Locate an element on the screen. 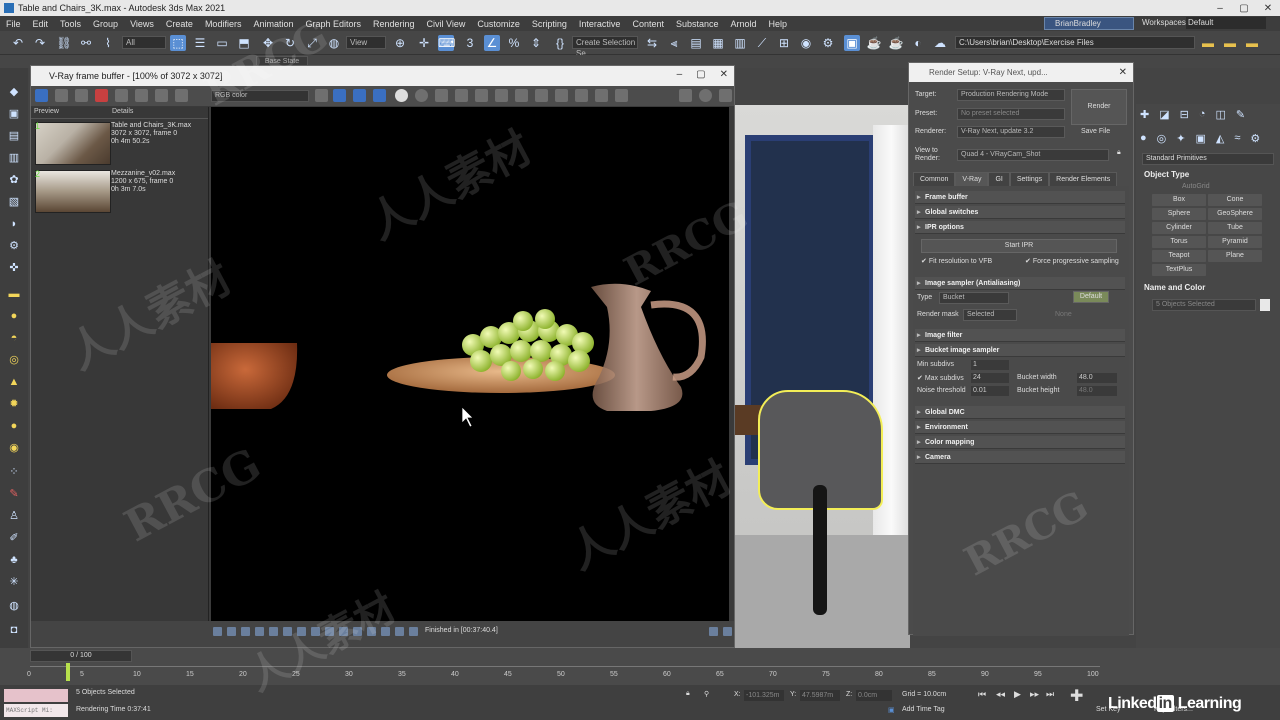 This screenshot has height=720, width=1280. cone-button: Cone is located at coordinates (1235, 200).